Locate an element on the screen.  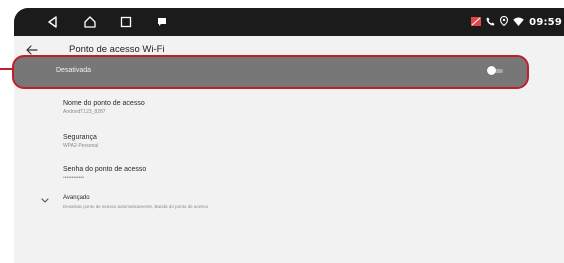
security-setting: Segurança WPA2-Personal is located at coordinates (80, 141).